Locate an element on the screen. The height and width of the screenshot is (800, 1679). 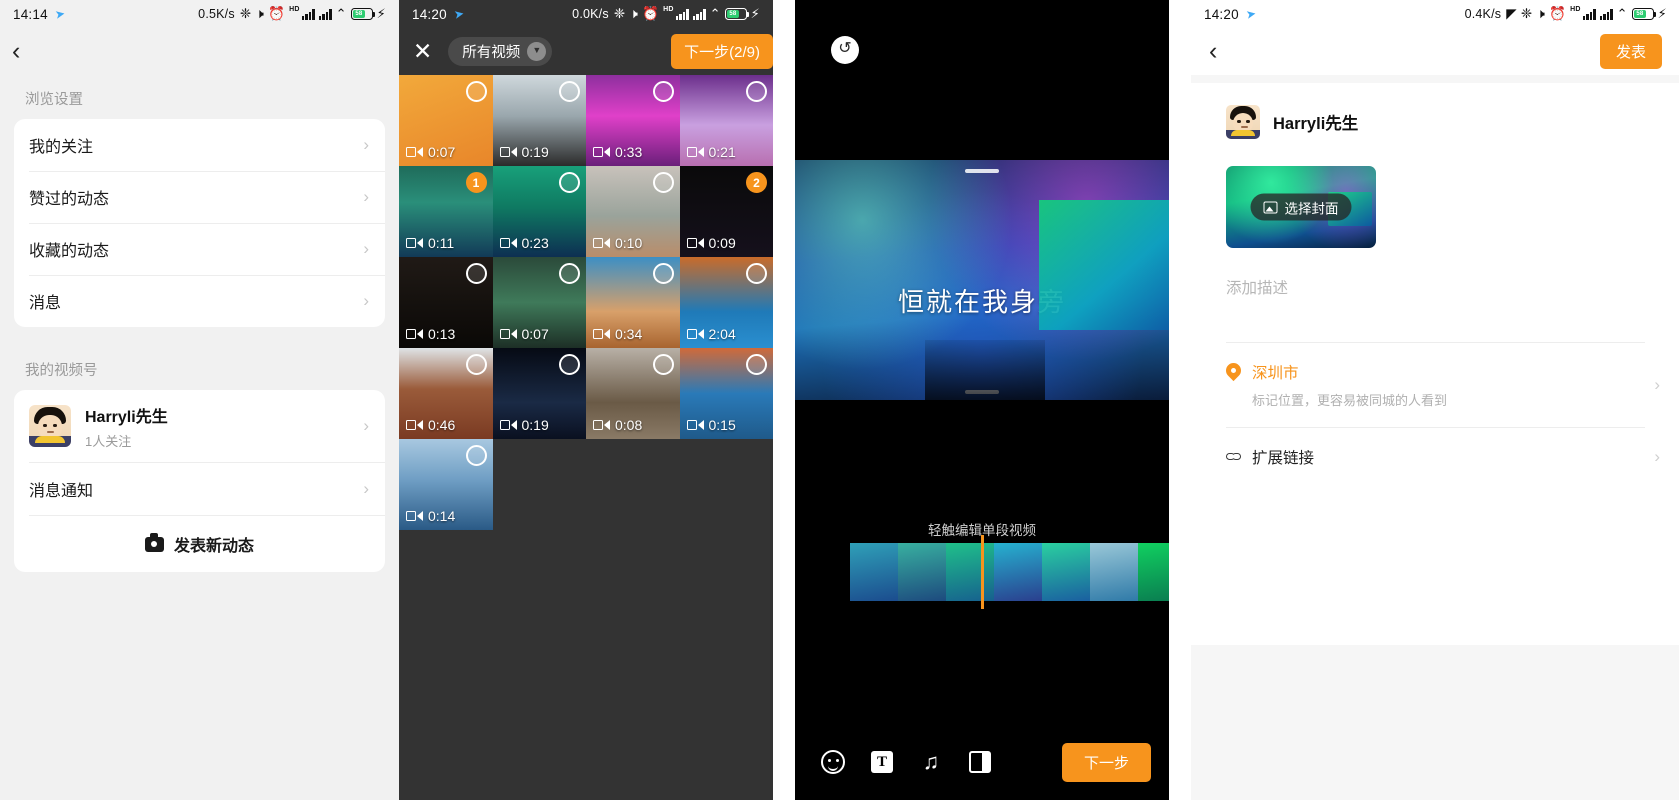
video-thumb-item: 0:10 is located at coordinates (633, 211).